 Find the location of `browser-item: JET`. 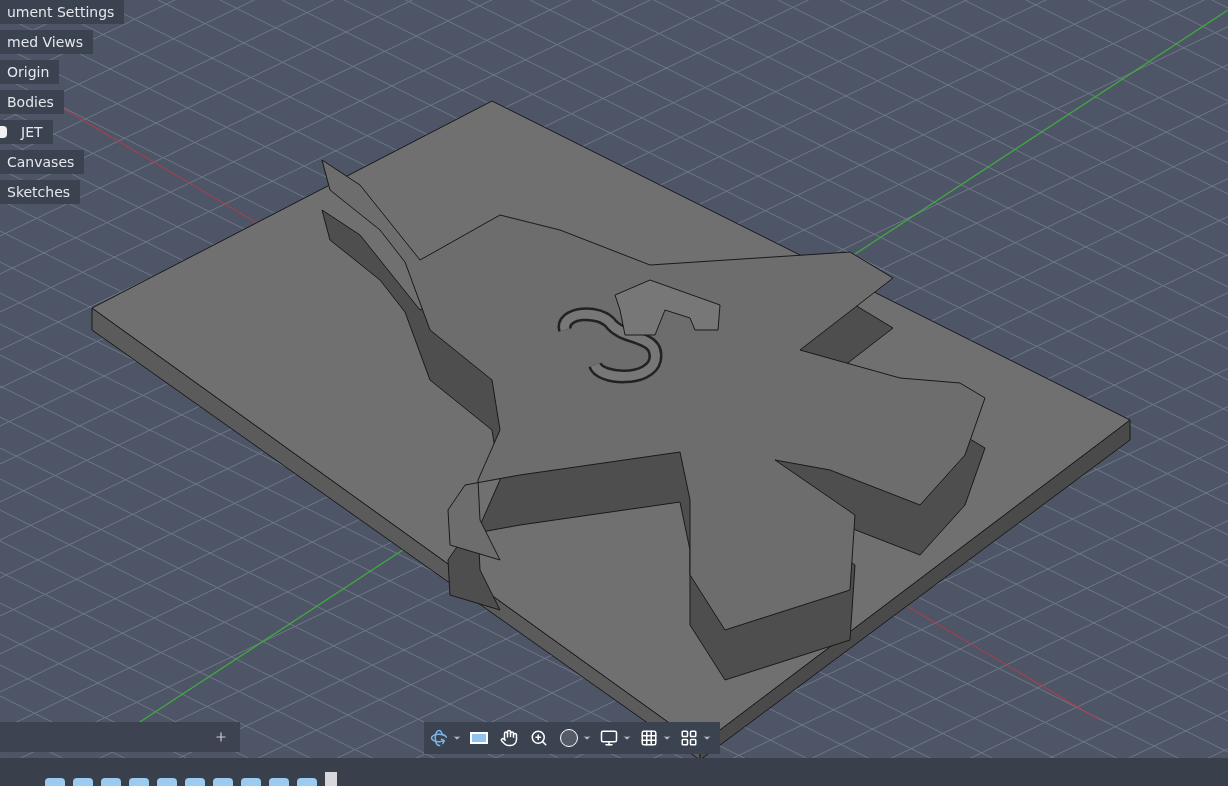

browser-item: JET is located at coordinates (26, 132).